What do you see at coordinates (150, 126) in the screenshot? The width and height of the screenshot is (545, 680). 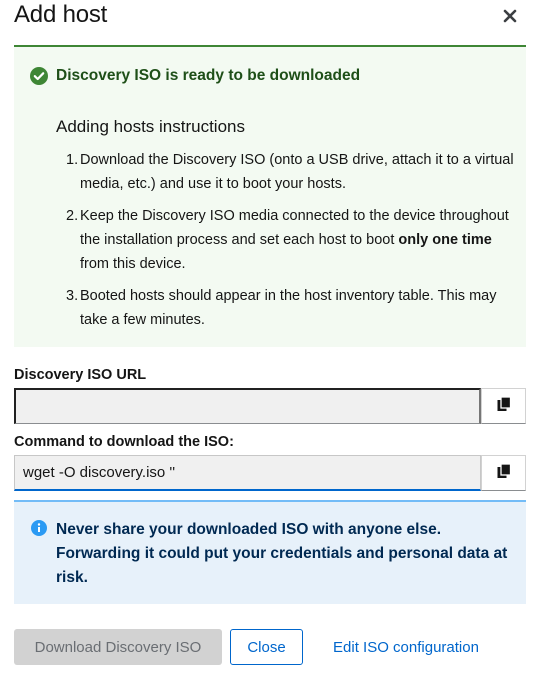 I see `instructions-title: Adding hosts instructions` at bounding box center [150, 126].